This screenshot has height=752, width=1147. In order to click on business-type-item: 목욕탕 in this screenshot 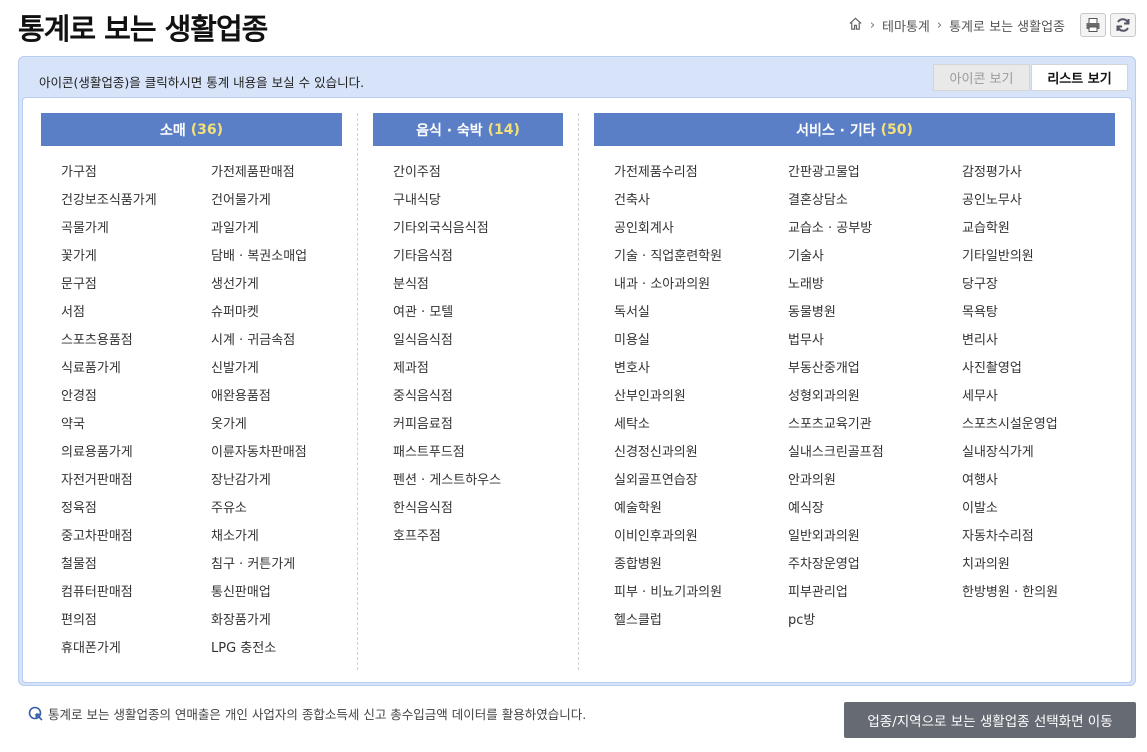, I will do `click(980, 310)`.